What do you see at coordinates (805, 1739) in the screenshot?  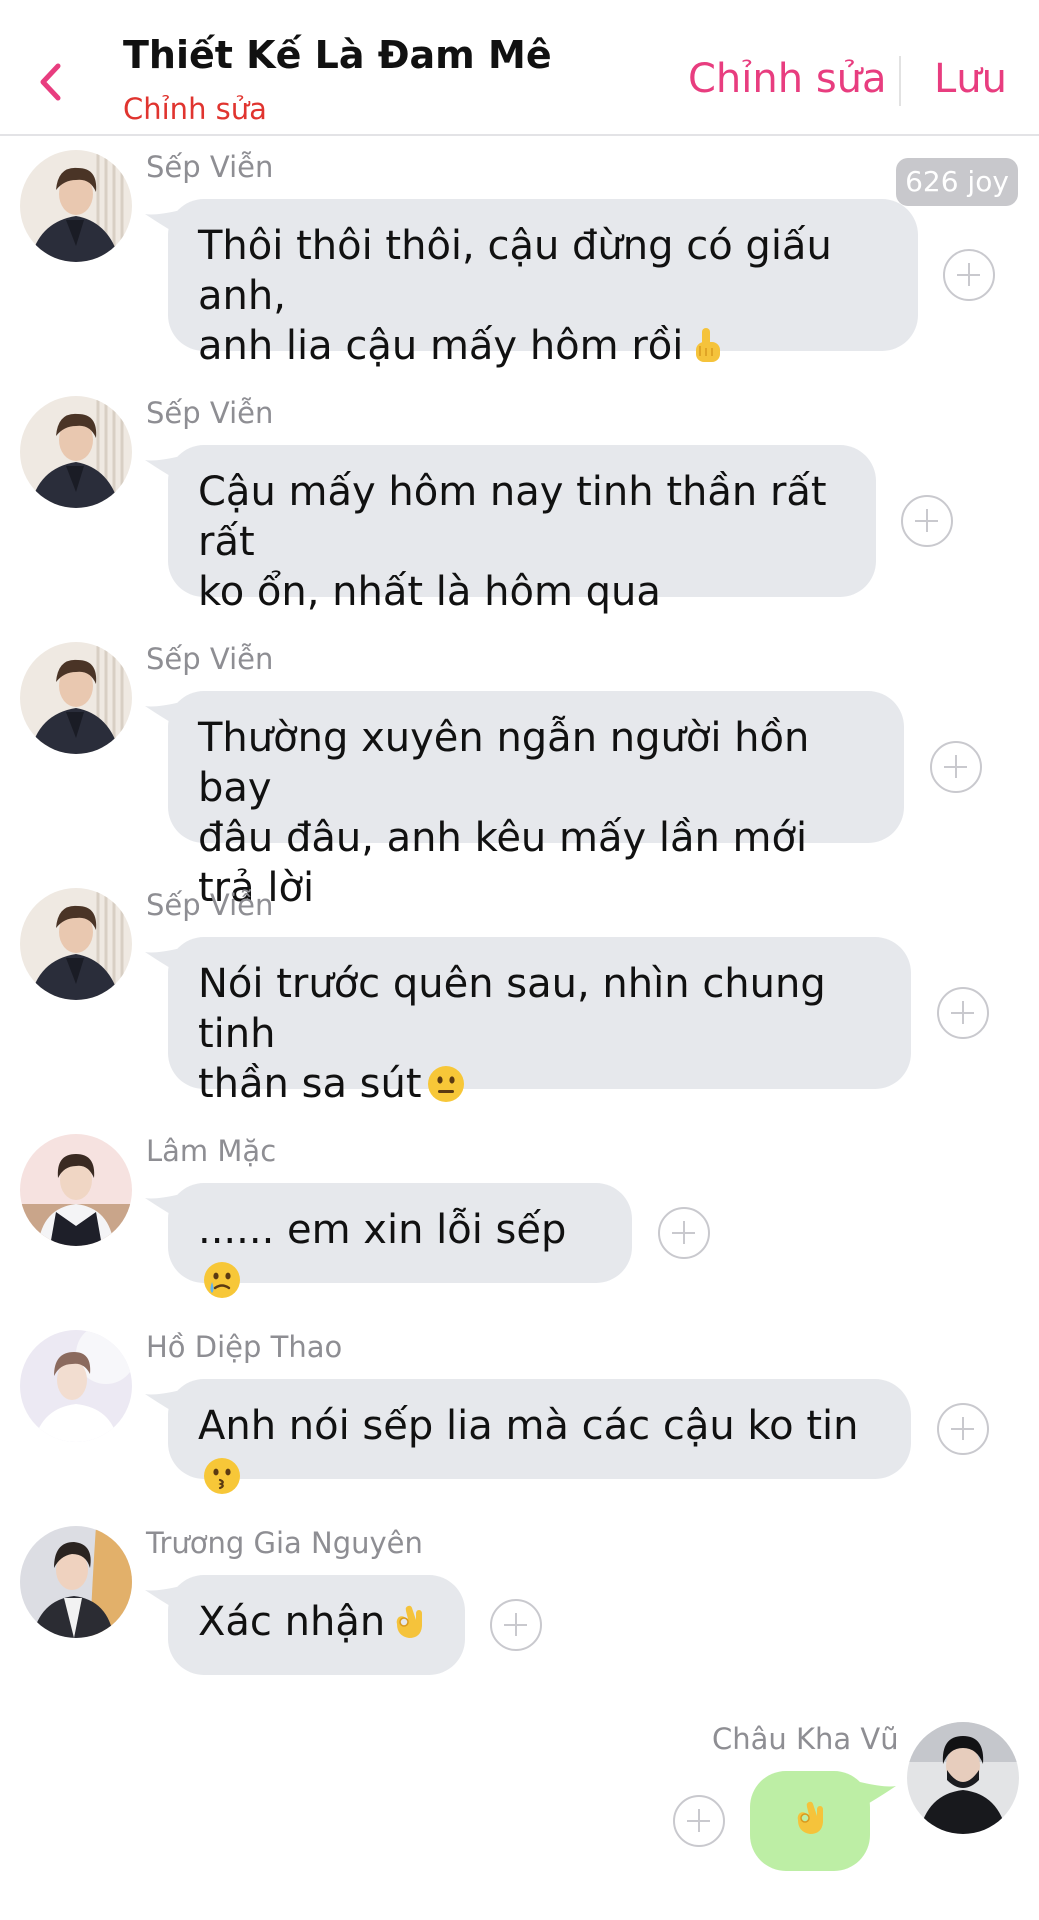 I see `sender-name: Châu Kha Vũ` at bounding box center [805, 1739].